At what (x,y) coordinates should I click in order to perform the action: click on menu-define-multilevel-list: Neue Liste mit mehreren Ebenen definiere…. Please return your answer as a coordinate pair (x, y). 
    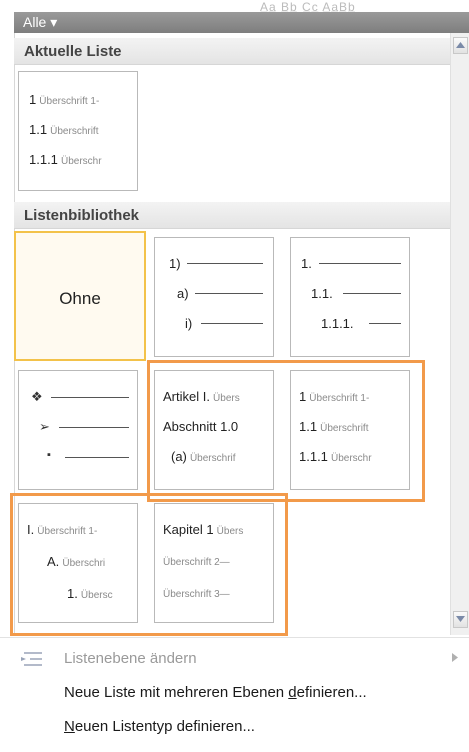
    Looking at the image, I should click on (215, 692).